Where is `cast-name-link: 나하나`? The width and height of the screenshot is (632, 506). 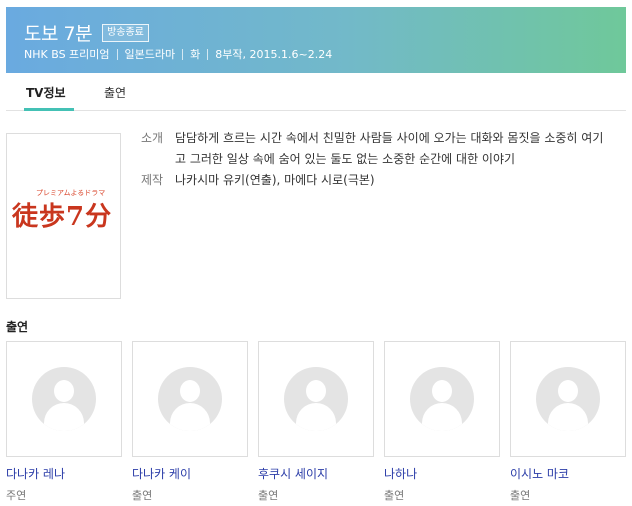 cast-name-link: 나하나 is located at coordinates (442, 473).